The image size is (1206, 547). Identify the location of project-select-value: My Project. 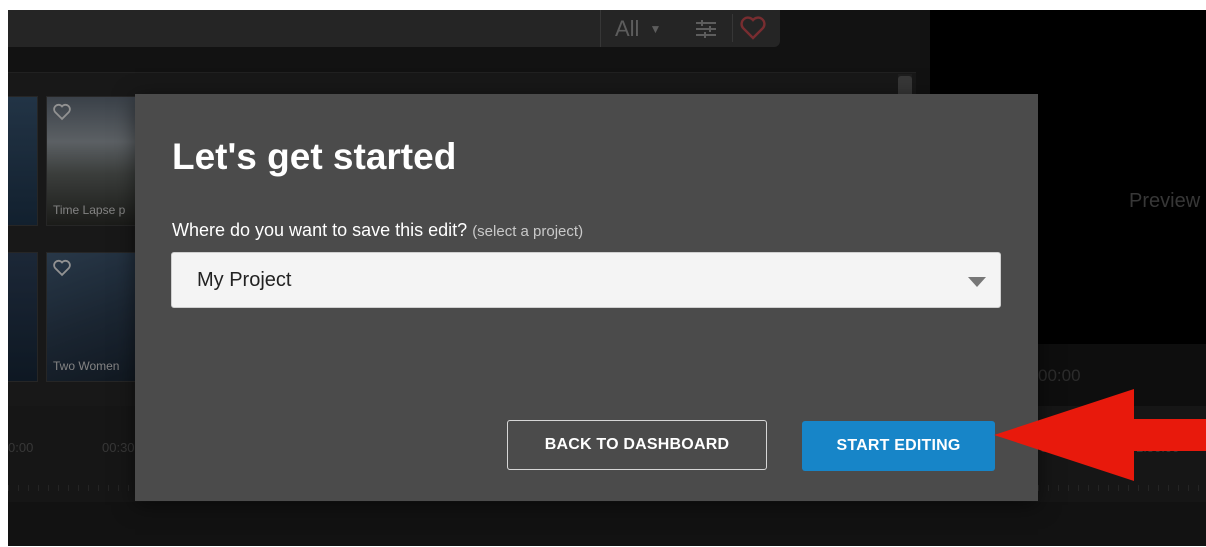
(244, 279).